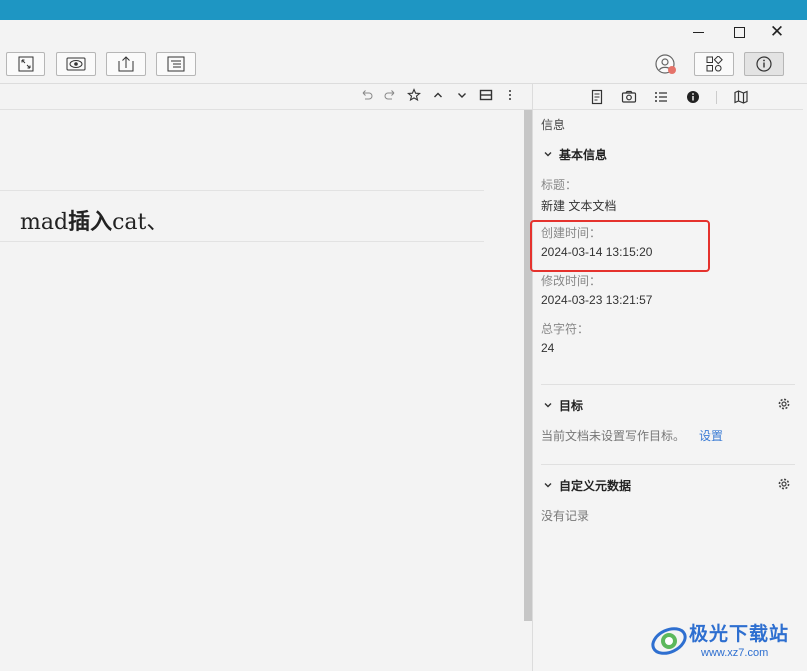 Image resolution: width=807 pixels, height=671 pixels. What do you see at coordinates (579, 206) in the screenshot?
I see `title-value: 新建 文本文档` at bounding box center [579, 206].